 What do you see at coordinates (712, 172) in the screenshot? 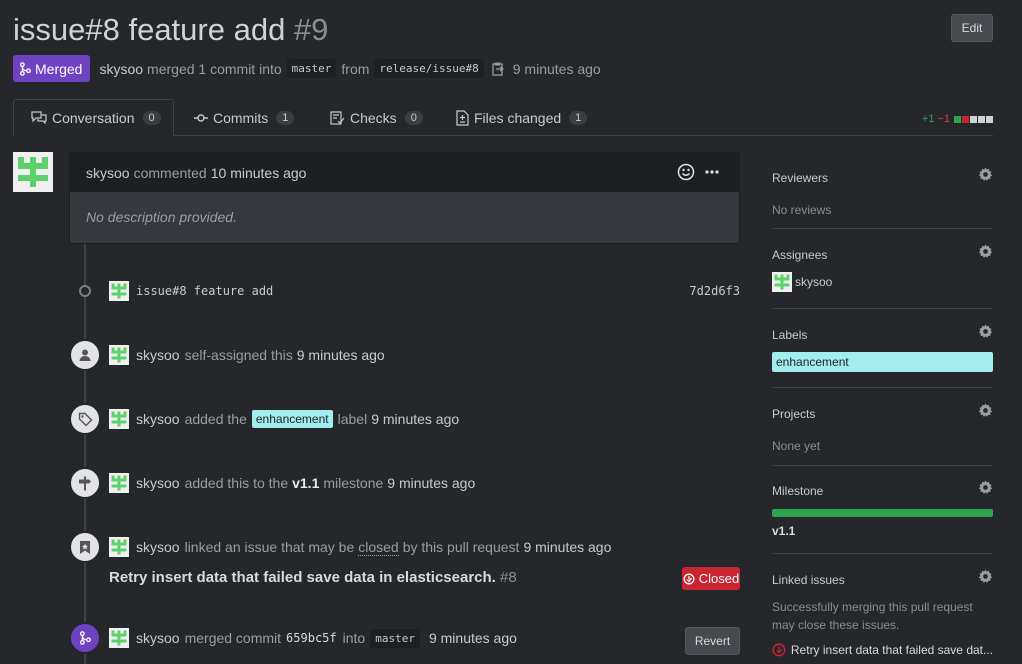
I see `kebab-horizontal-icon` at bounding box center [712, 172].